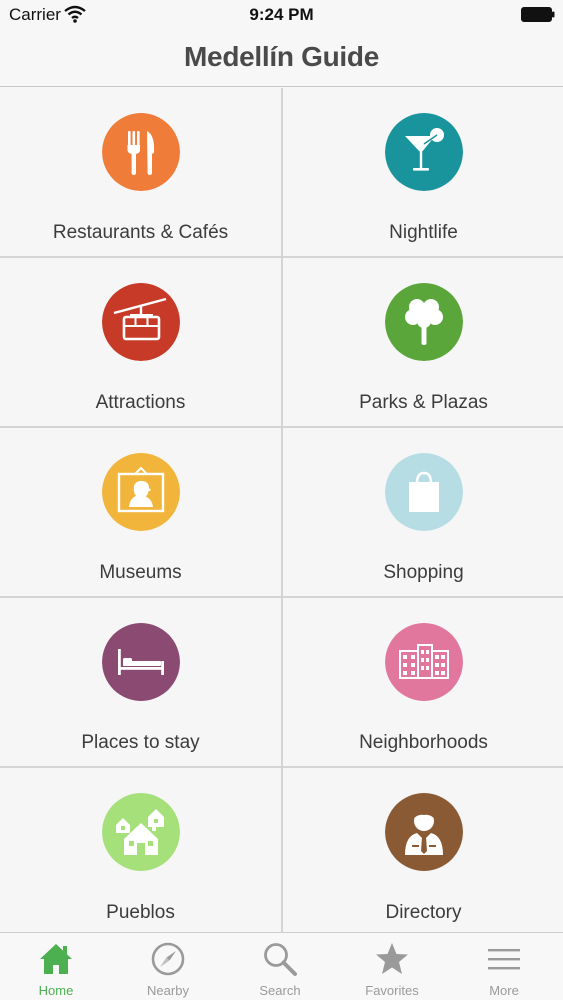 The height and width of the screenshot is (1000, 563). I want to click on shopping-circle, so click(424, 492).